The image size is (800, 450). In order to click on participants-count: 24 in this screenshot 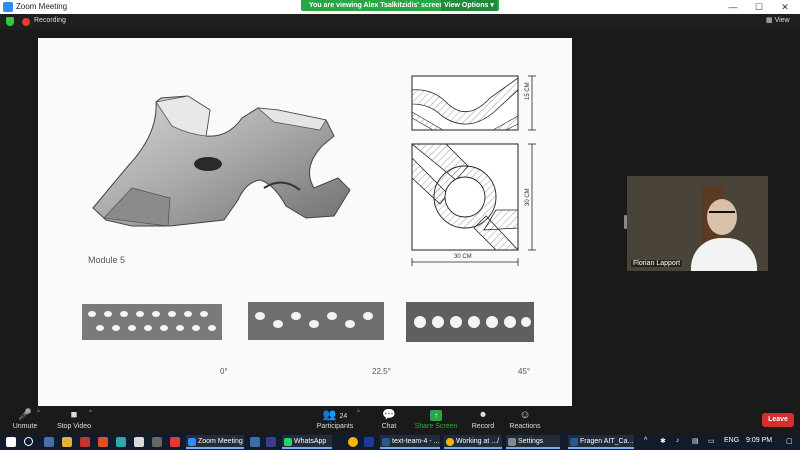, I will do `click(343, 416)`.